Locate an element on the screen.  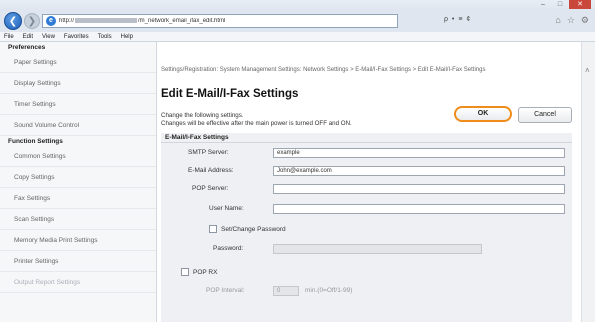
url-redacted is located at coordinates (106, 20).